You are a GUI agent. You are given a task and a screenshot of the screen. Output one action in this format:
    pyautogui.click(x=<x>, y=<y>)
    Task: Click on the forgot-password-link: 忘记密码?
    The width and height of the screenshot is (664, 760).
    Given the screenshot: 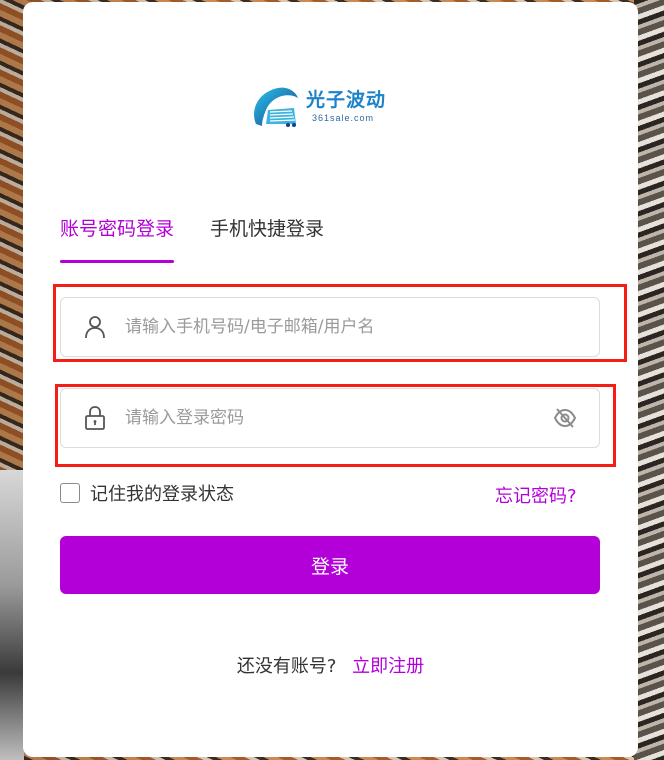 What is the action you would take?
    pyautogui.click(x=536, y=495)
    